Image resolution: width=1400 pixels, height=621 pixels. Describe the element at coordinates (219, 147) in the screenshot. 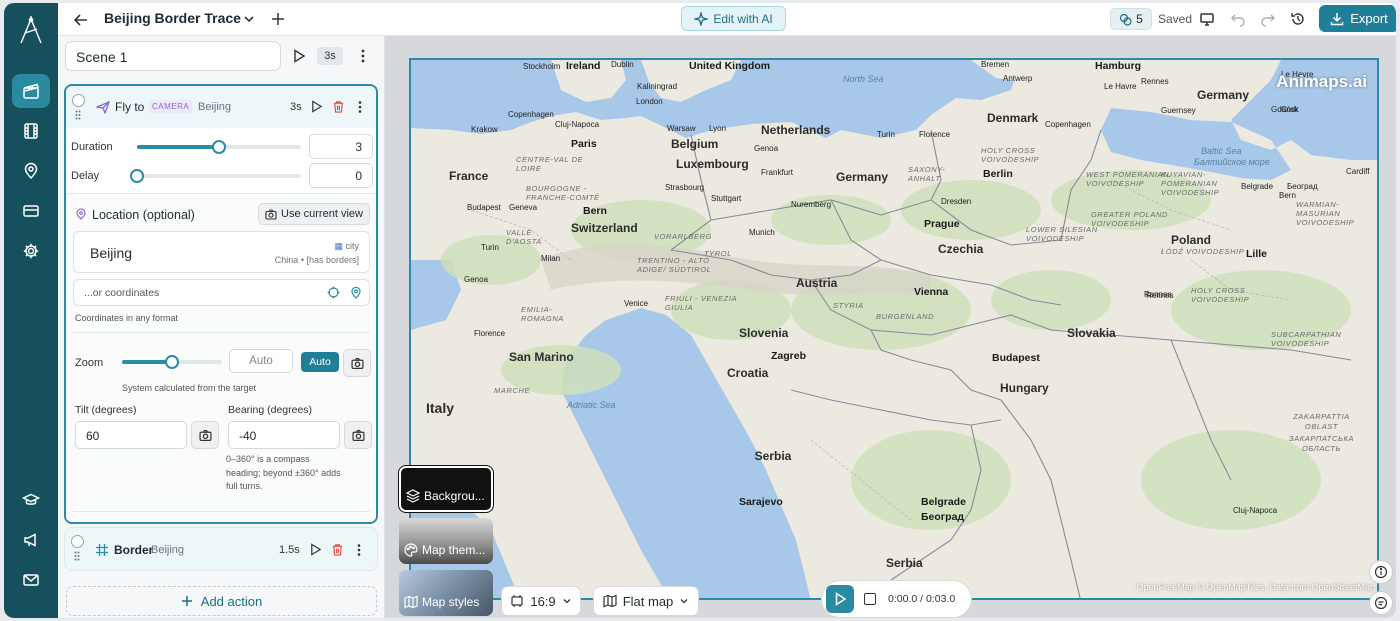

I see `duration-slider-handle` at that location.